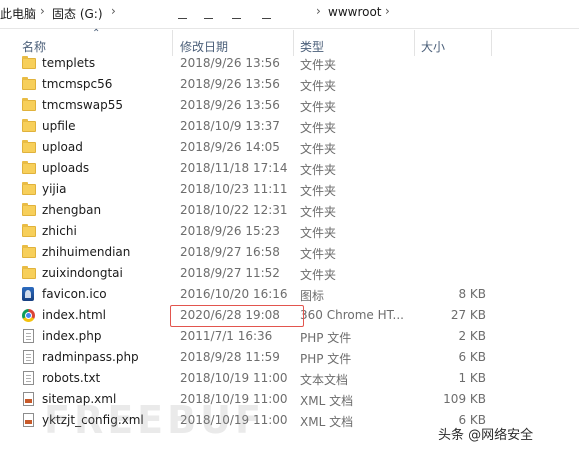  I want to click on file-name: upfile, so click(59, 126).